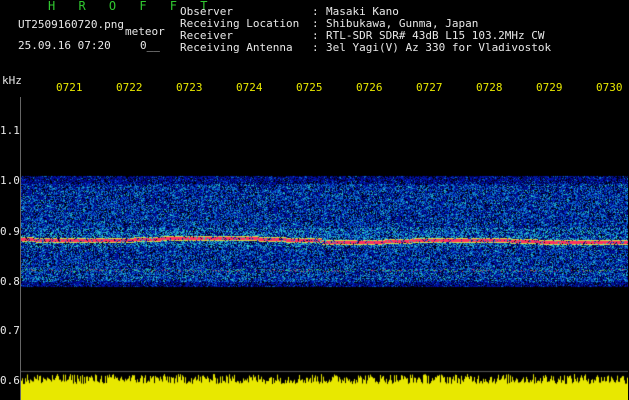 This screenshot has width=629, height=400. Describe the element at coordinates (362, 11) in the screenshot. I see `observer-value: Masaki Kano` at that location.